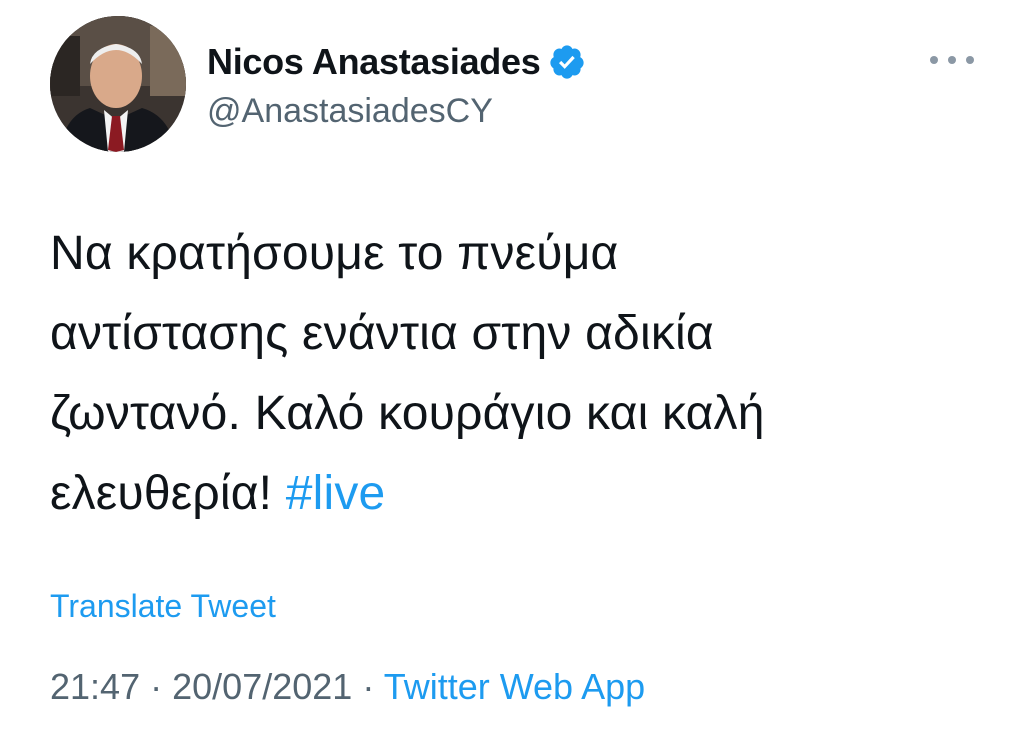 The height and width of the screenshot is (734, 1024). What do you see at coordinates (500, 494) in the screenshot?
I see `tweet-text-line-last: ελευθερία! #live` at bounding box center [500, 494].